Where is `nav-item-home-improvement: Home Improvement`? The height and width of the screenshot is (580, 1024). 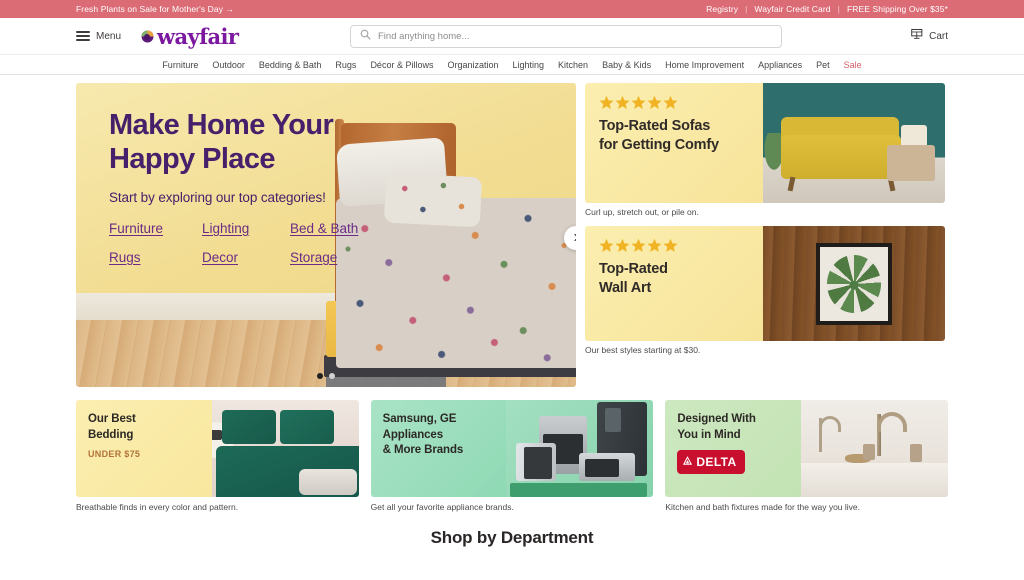 nav-item-home-improvement: Home Improvement is located at coordinates (704, 65).